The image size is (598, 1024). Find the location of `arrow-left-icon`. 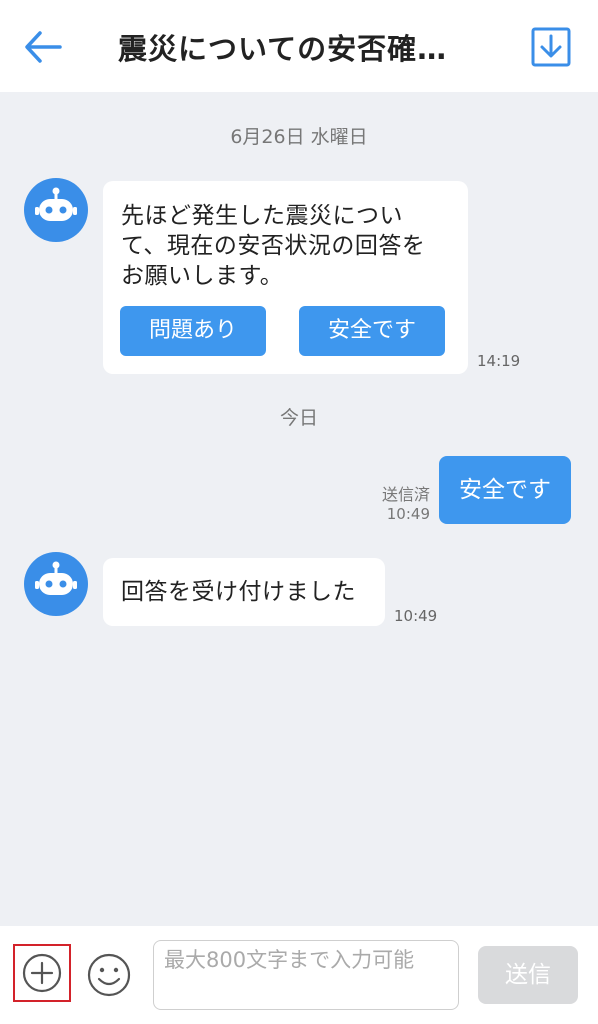

arrow-left-icon is located at coordinates (43, 47).